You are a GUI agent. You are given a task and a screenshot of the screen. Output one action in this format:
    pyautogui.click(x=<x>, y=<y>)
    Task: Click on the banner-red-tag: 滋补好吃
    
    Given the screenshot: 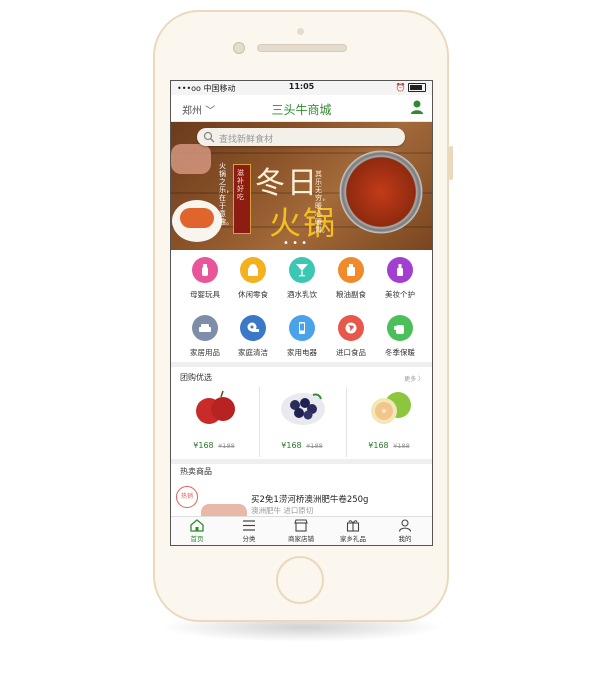 What is the action you would take?
    pyautogui.click(x=242, y=199)
    